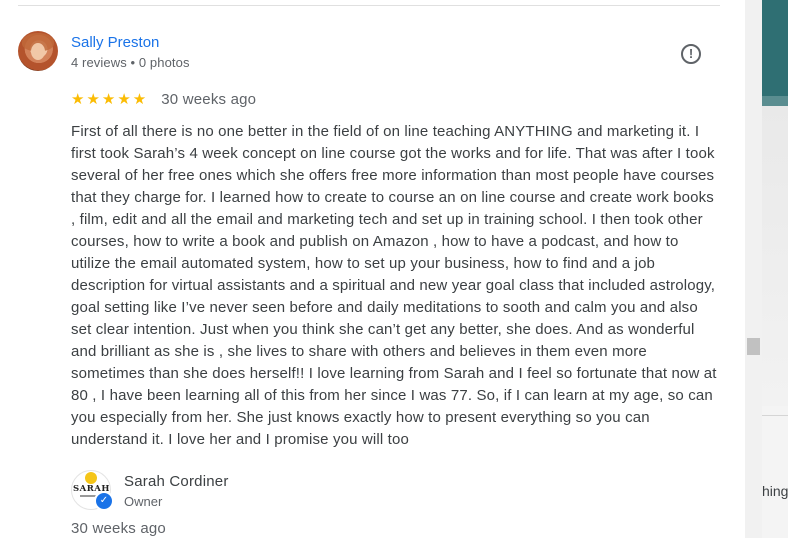 The image size is (788, 538). Describe the element at coordinates (369, 5) in the screenshot. I see `divider` at that location.